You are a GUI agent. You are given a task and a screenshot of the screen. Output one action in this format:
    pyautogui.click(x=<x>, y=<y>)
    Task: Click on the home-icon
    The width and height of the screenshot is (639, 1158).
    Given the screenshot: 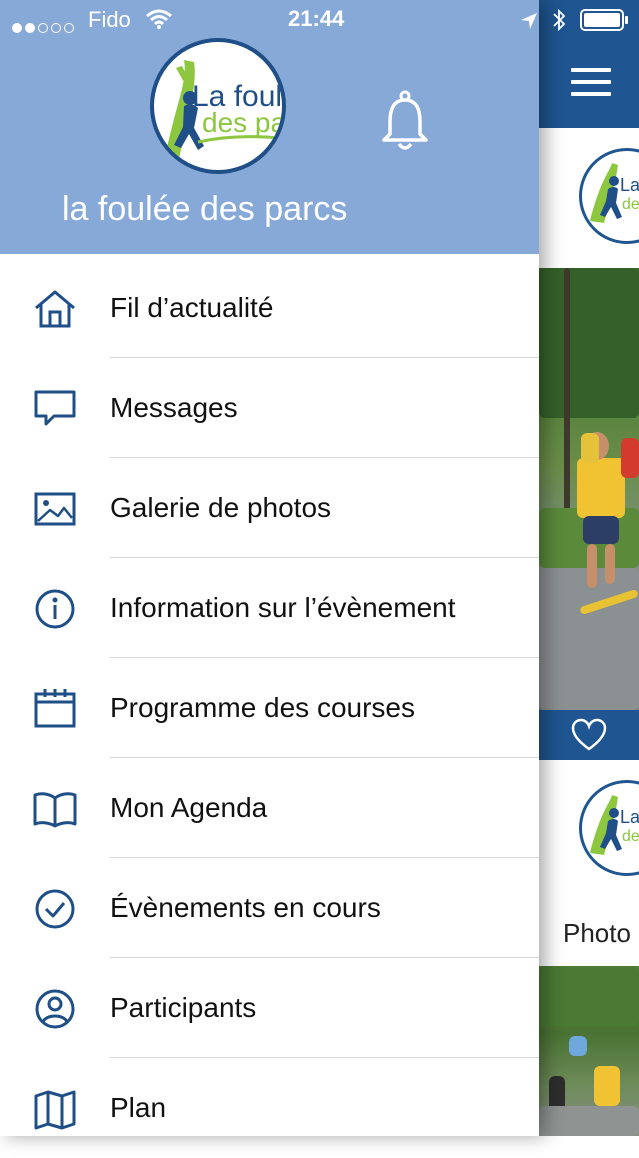 What is the action you would take?
    pyautogui.click(x=55, y=309)
    